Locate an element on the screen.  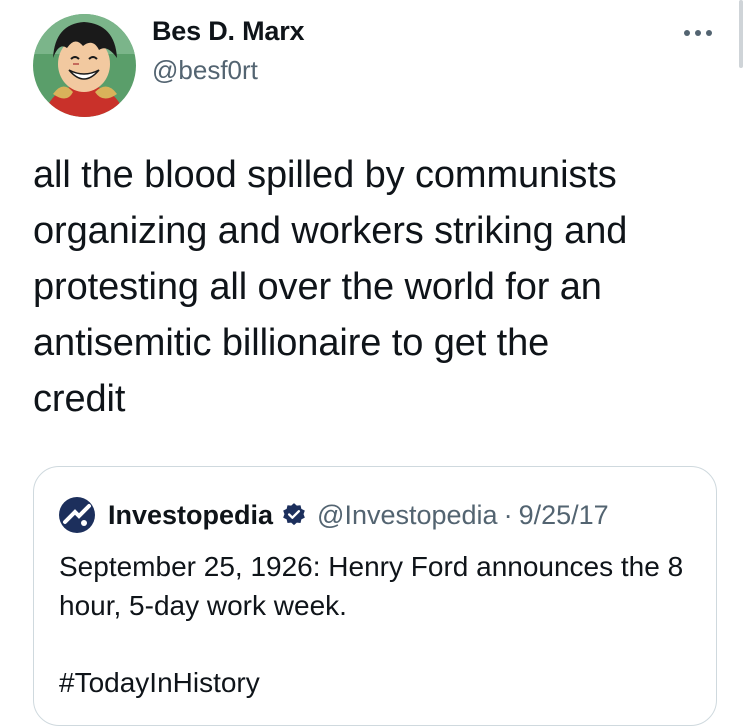
more-options-button is located at coordinates (698, 33).